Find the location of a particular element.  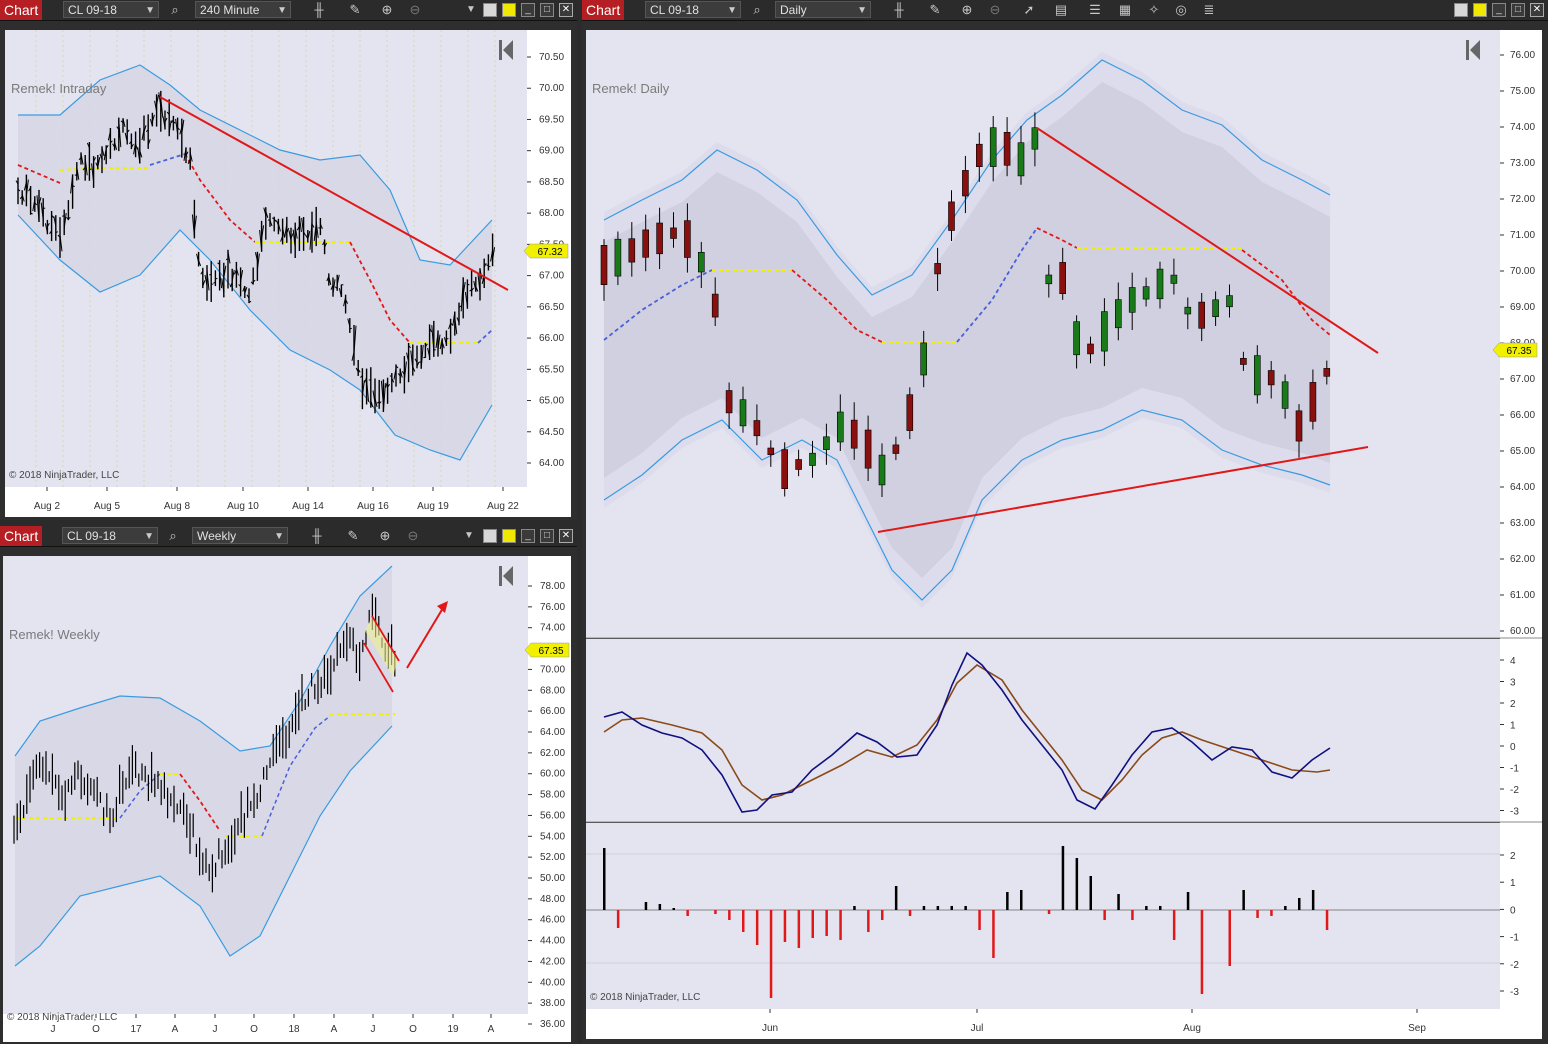

time-tick-label: 19 is located at coordinates (453, 1029).